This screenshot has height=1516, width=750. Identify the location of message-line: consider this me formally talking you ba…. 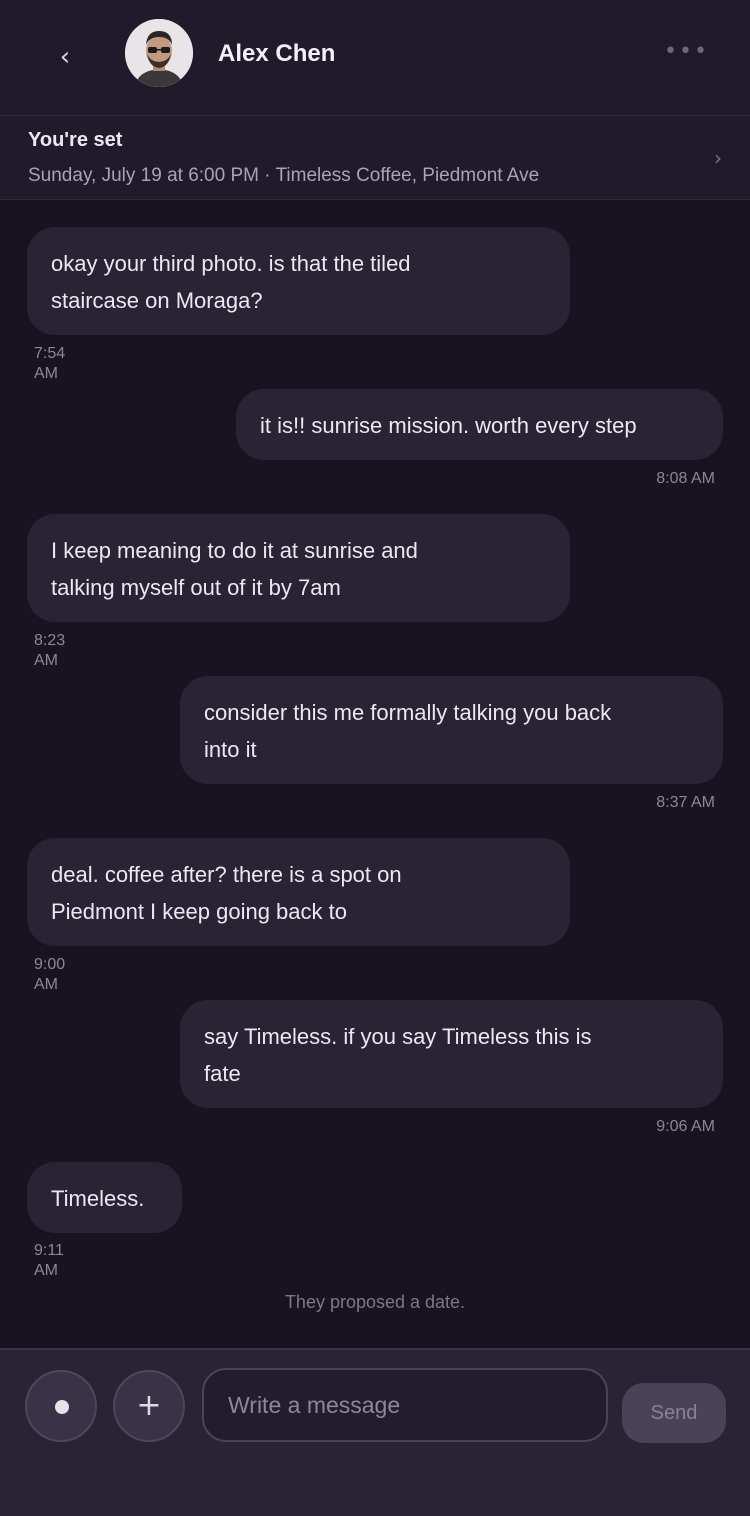
(408, 712).